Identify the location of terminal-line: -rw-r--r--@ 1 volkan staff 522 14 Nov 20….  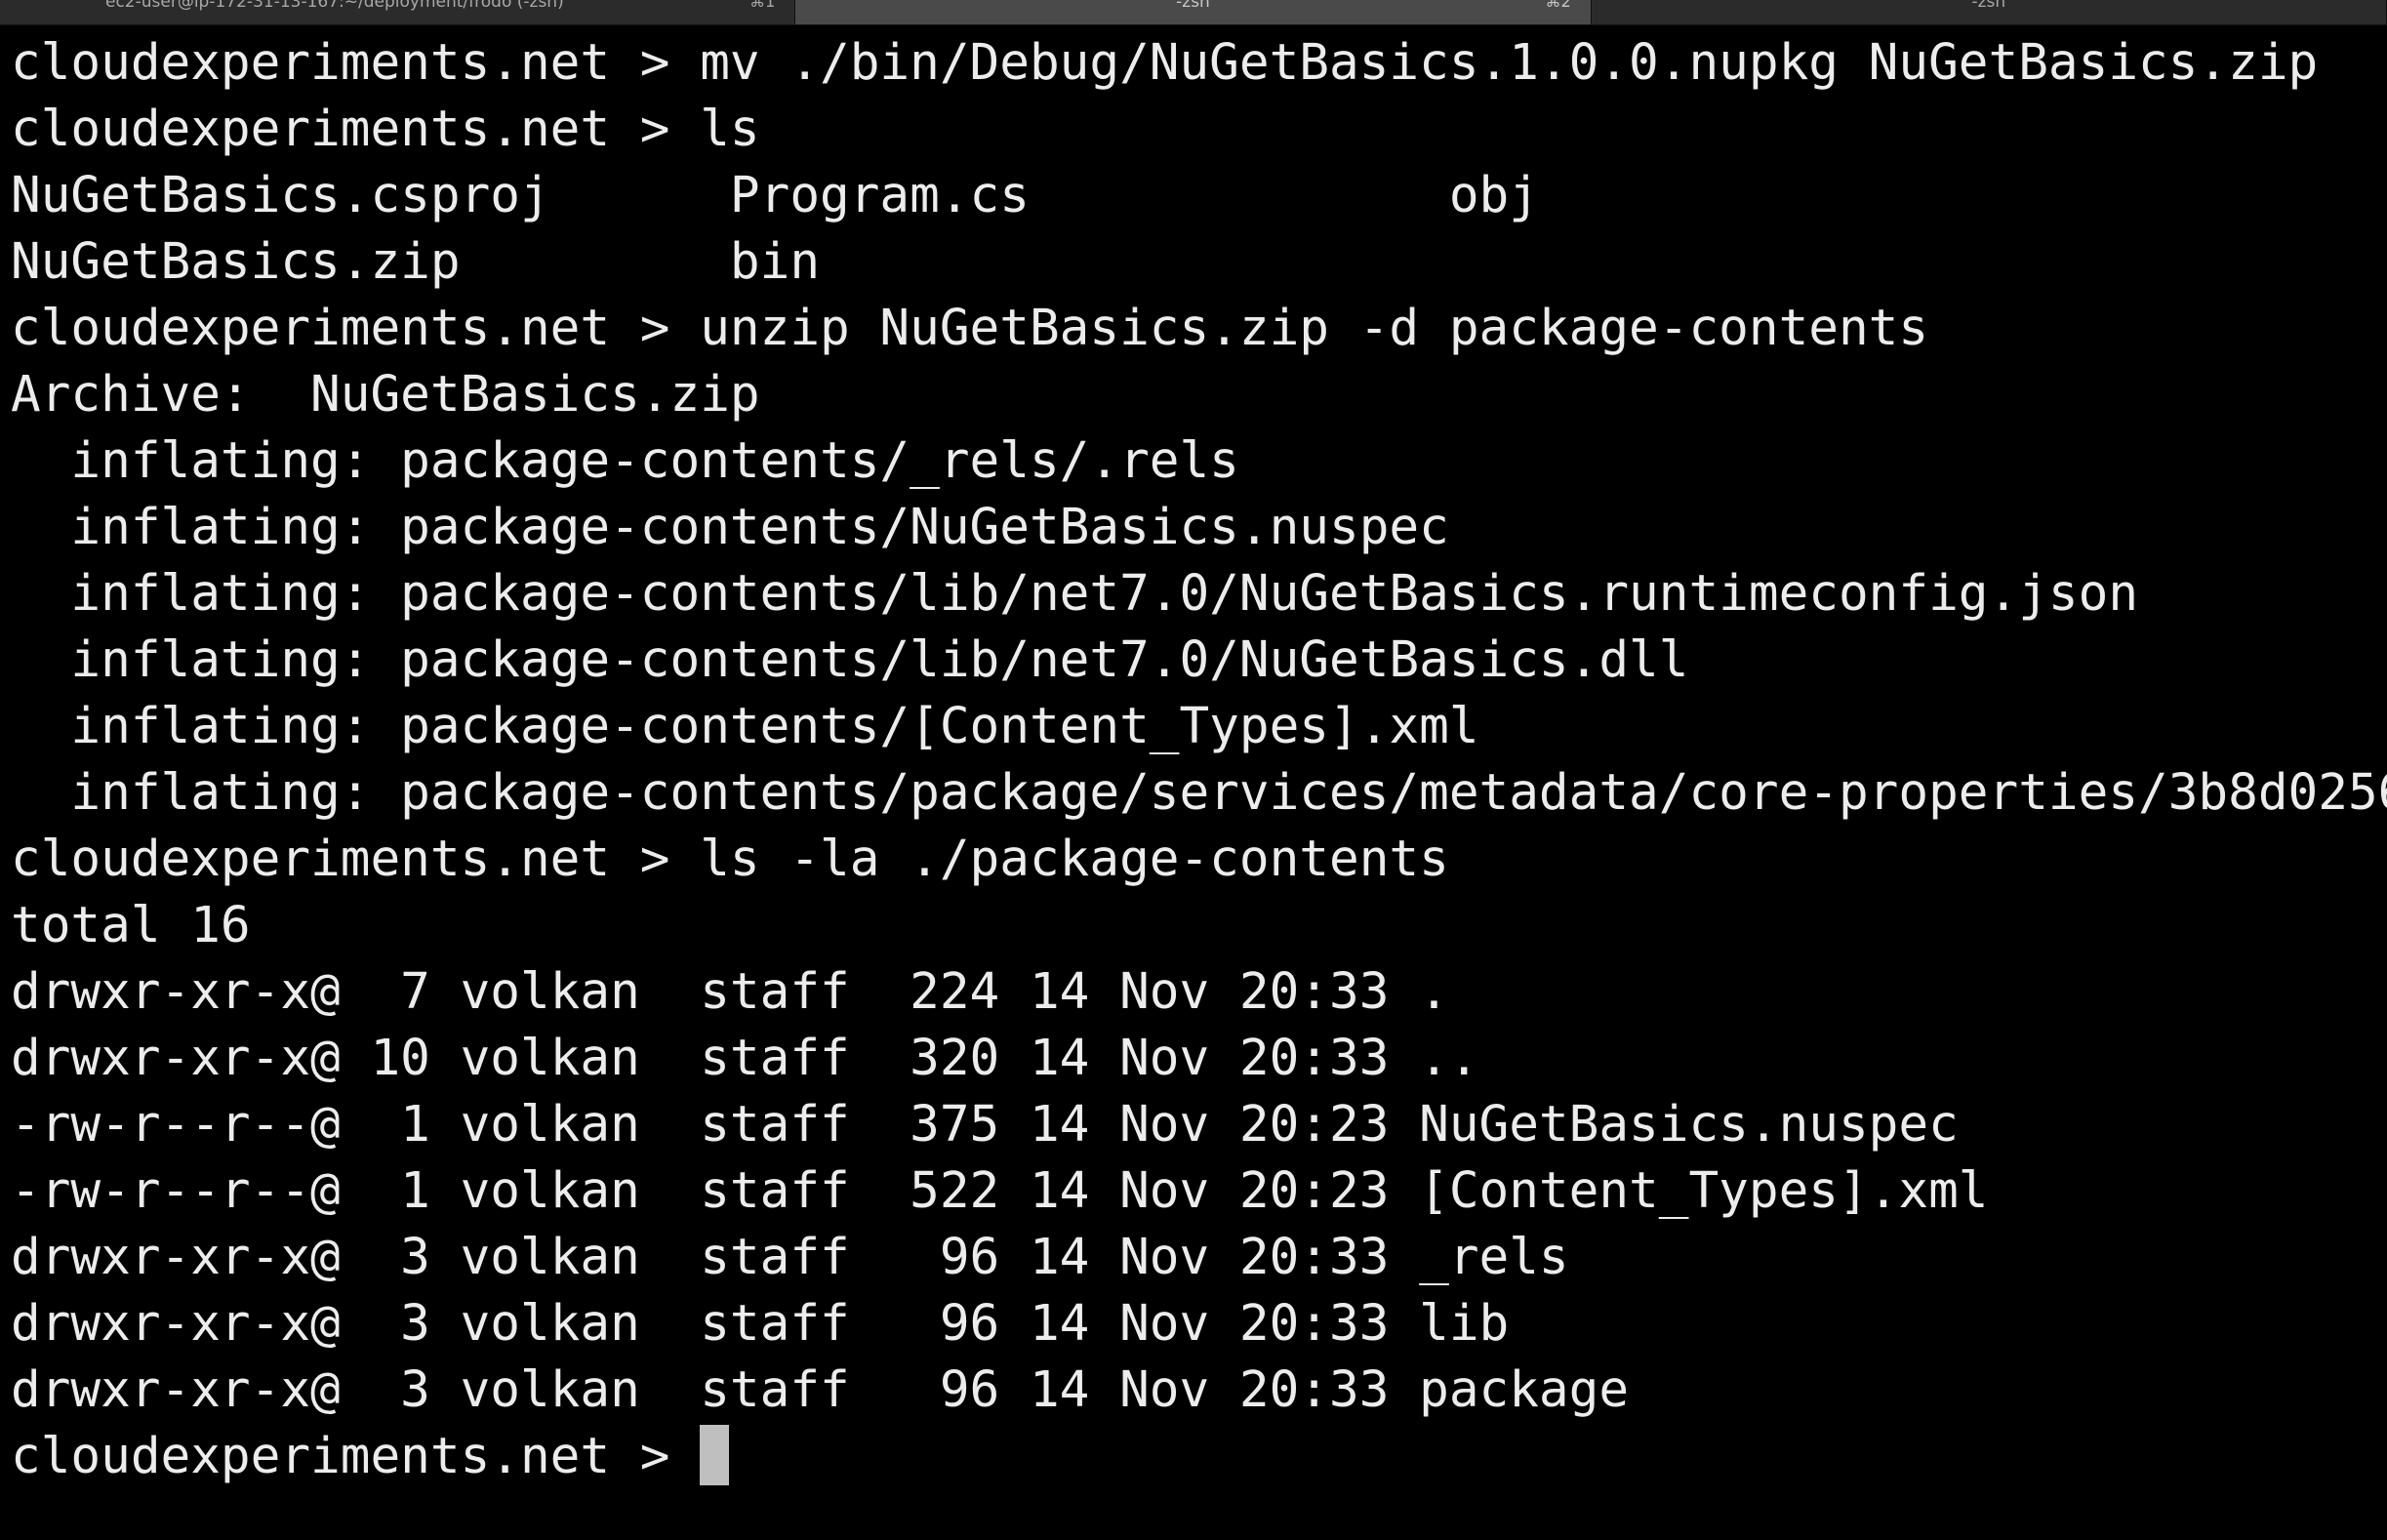
(1000, 1191).